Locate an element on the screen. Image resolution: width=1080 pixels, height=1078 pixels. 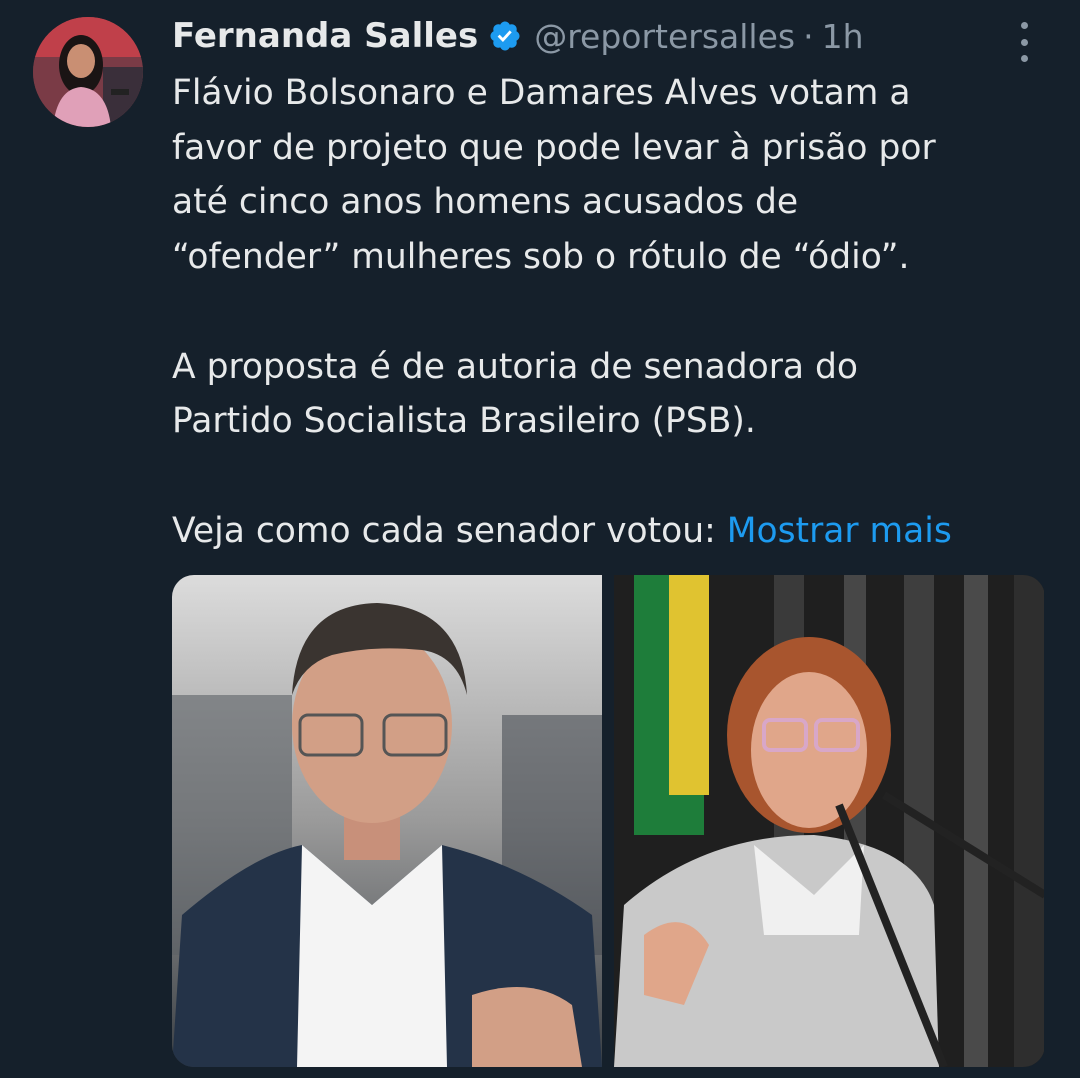
tweet-line: até cinco anos homens acusados de is located at coordinates (485, 202).